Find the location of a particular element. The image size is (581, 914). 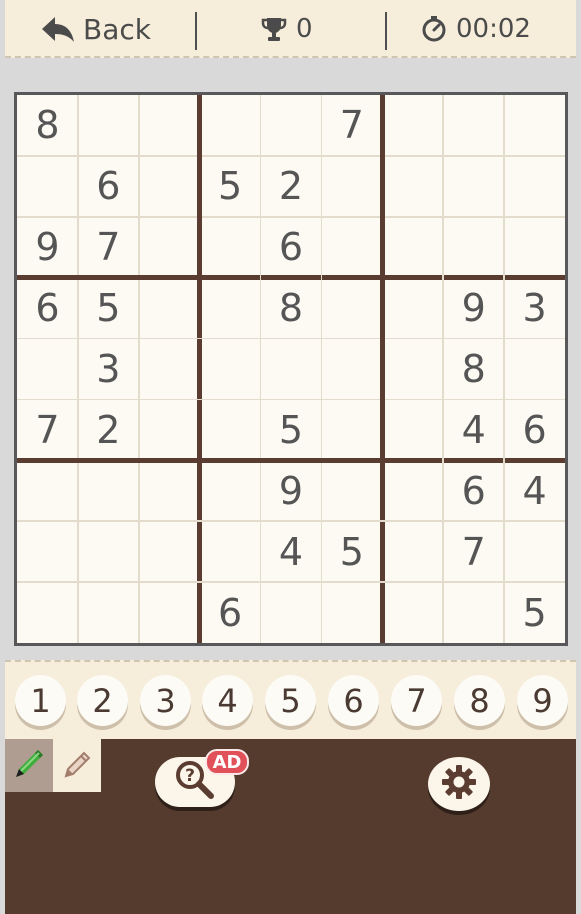

header-divider is located at coordinates (196, 31).